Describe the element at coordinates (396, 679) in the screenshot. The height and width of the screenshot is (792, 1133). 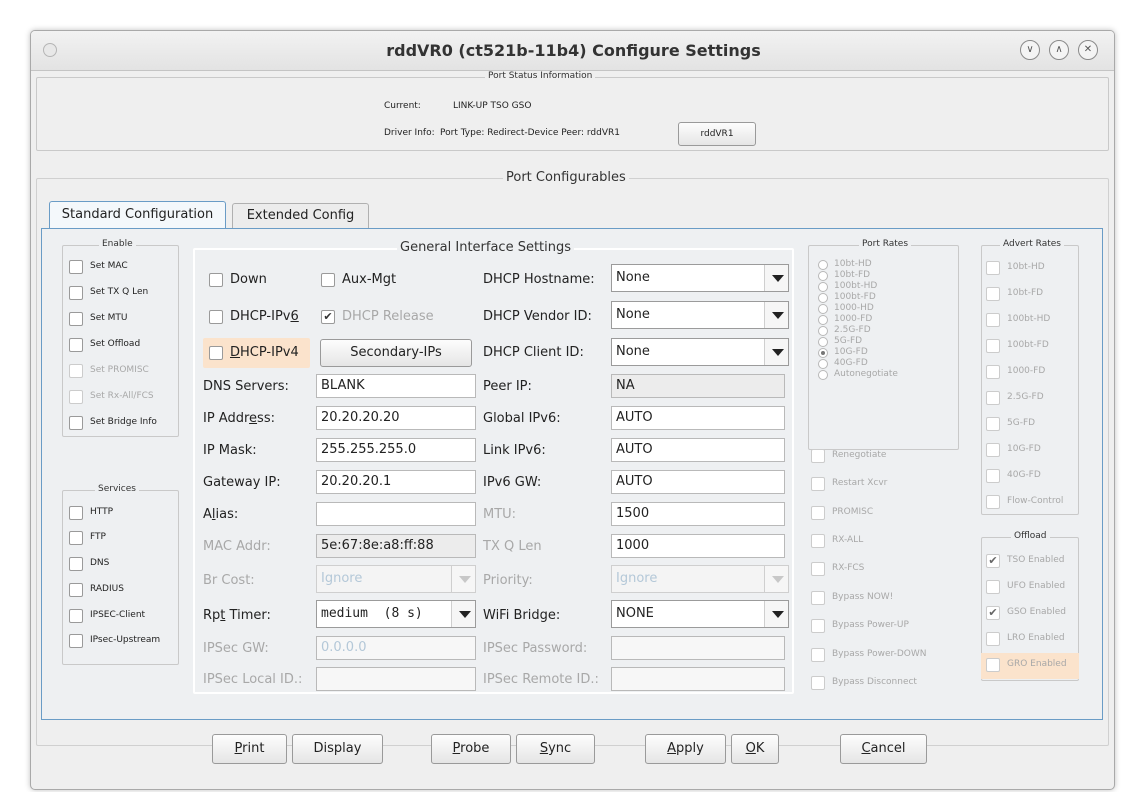
I see `ipsec-local-id-input` at that location.